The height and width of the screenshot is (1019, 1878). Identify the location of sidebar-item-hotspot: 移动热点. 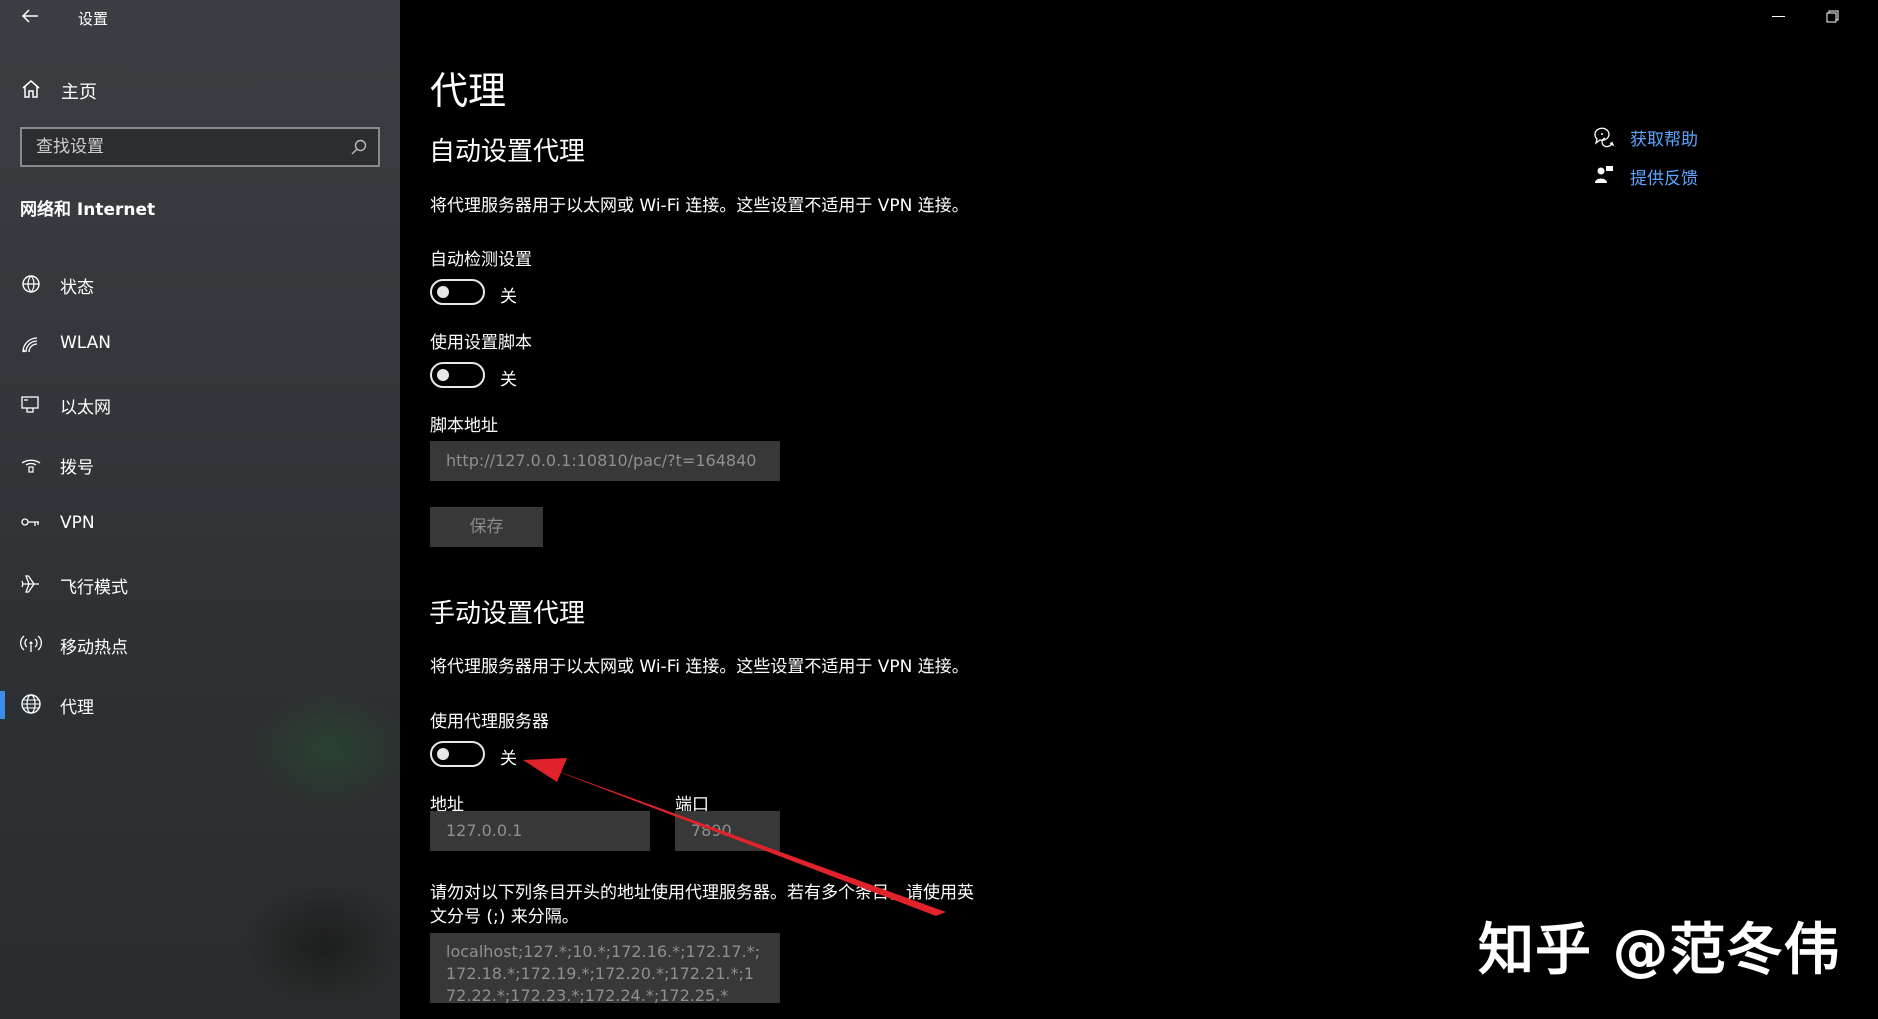
(200, 645).